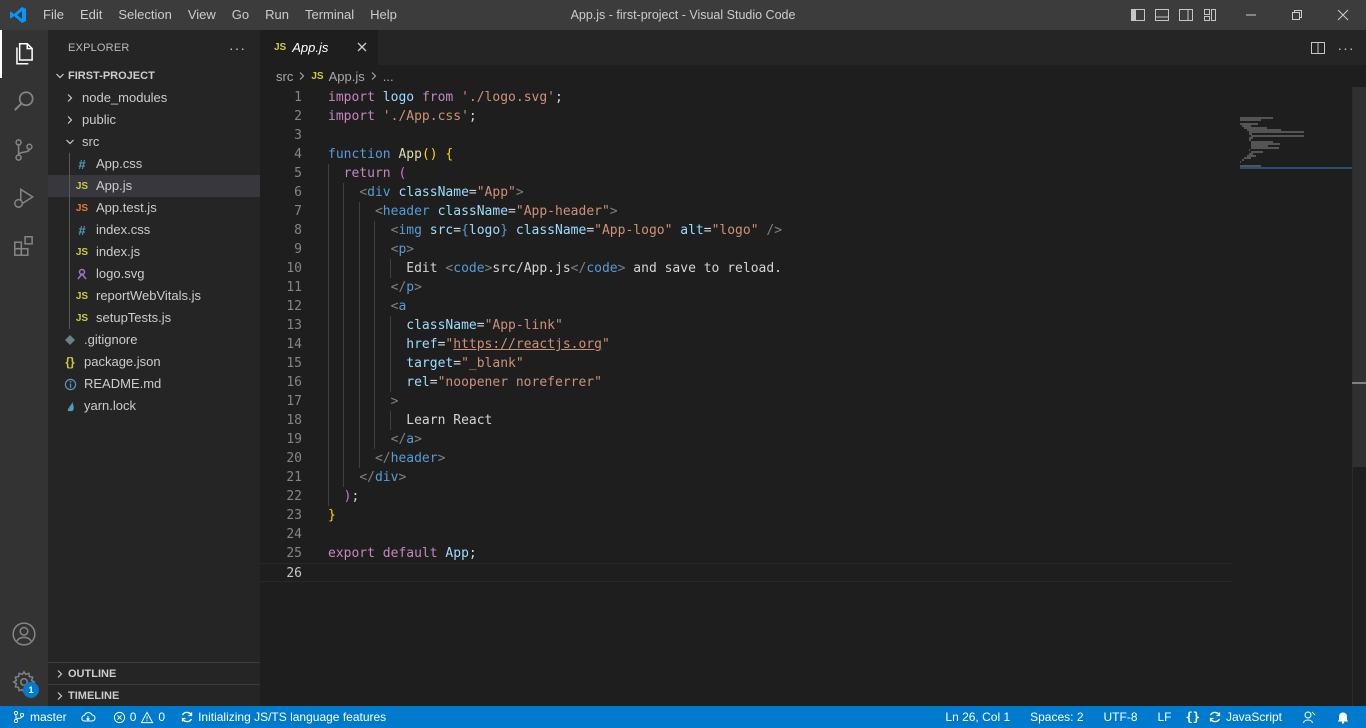  What do you see at coordinates (154, 318) in the screenshot?
I see `tree-item: JS setupTests.js` at bounding box center [154, 318].